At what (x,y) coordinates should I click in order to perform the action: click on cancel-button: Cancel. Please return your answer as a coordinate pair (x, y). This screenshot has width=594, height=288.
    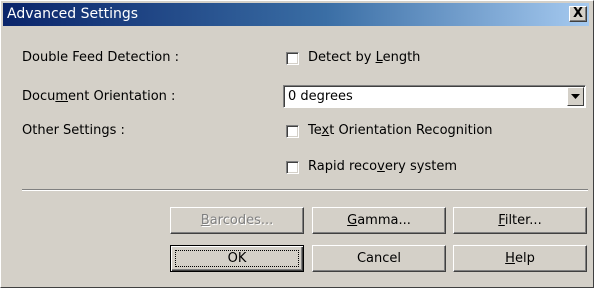
    Looking at the image, I should click on (379, 258).